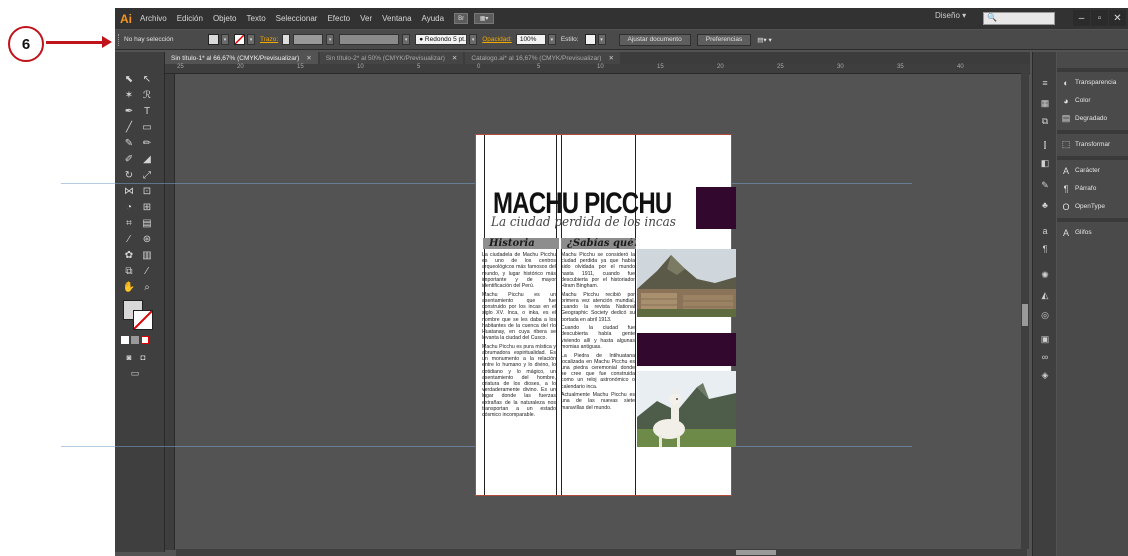 The width and height of the screenshot is (1128, 556). Describe the element at coordinates (1045, 231) in the screenshot. I see `character-styles-icon: a` at that location.